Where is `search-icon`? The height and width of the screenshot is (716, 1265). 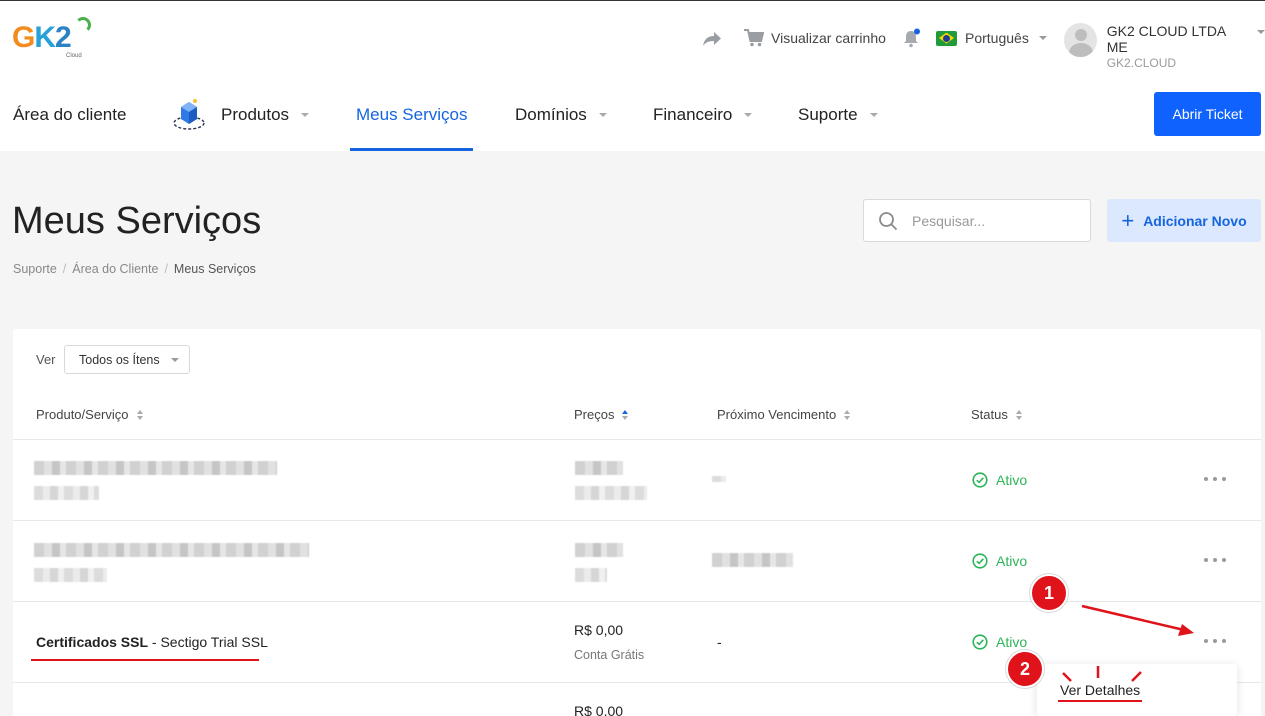
search-icon is located at coordinates (888, 220).